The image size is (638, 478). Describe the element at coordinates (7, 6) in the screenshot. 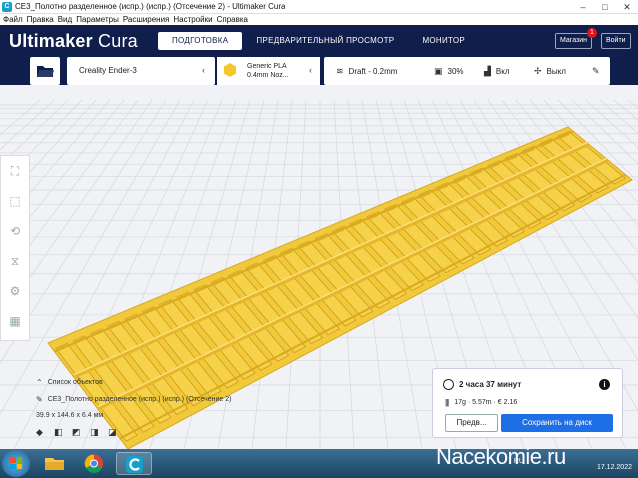

I see `cura-app-icon: C` at that location.